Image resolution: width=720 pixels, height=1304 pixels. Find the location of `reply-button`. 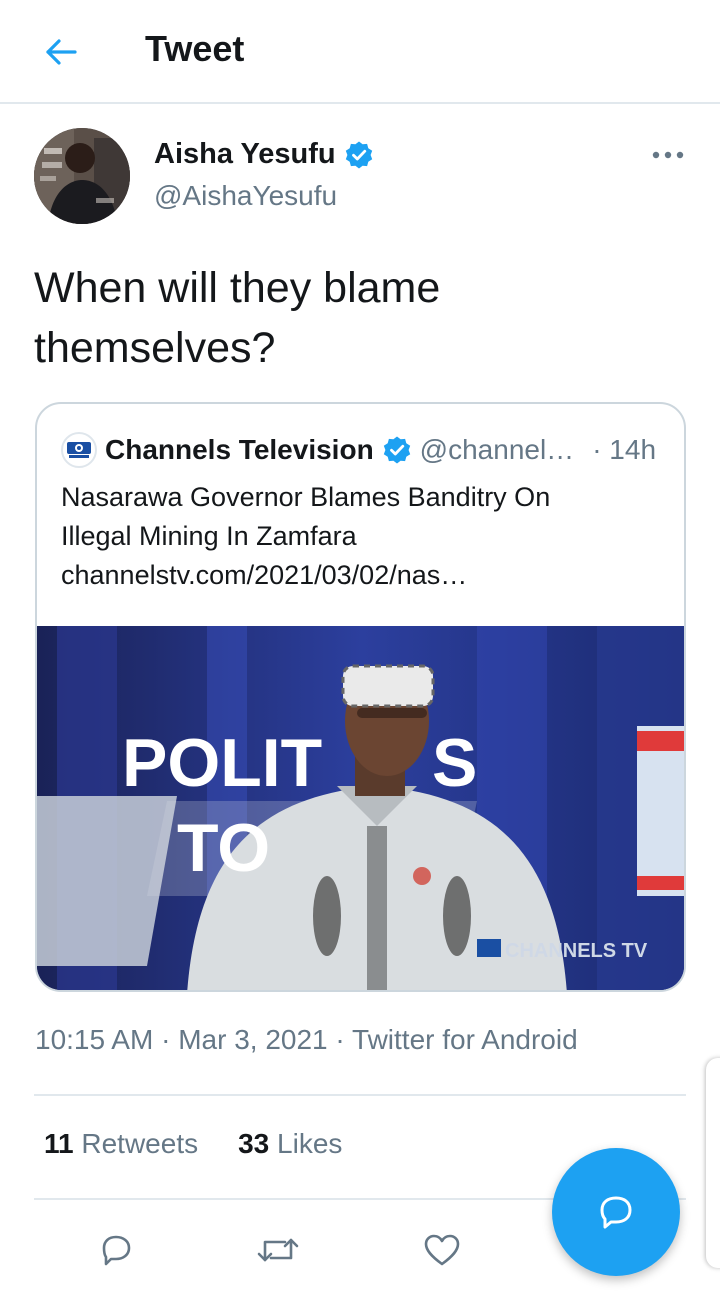

reply-button is located at coordinates (116, 1250).